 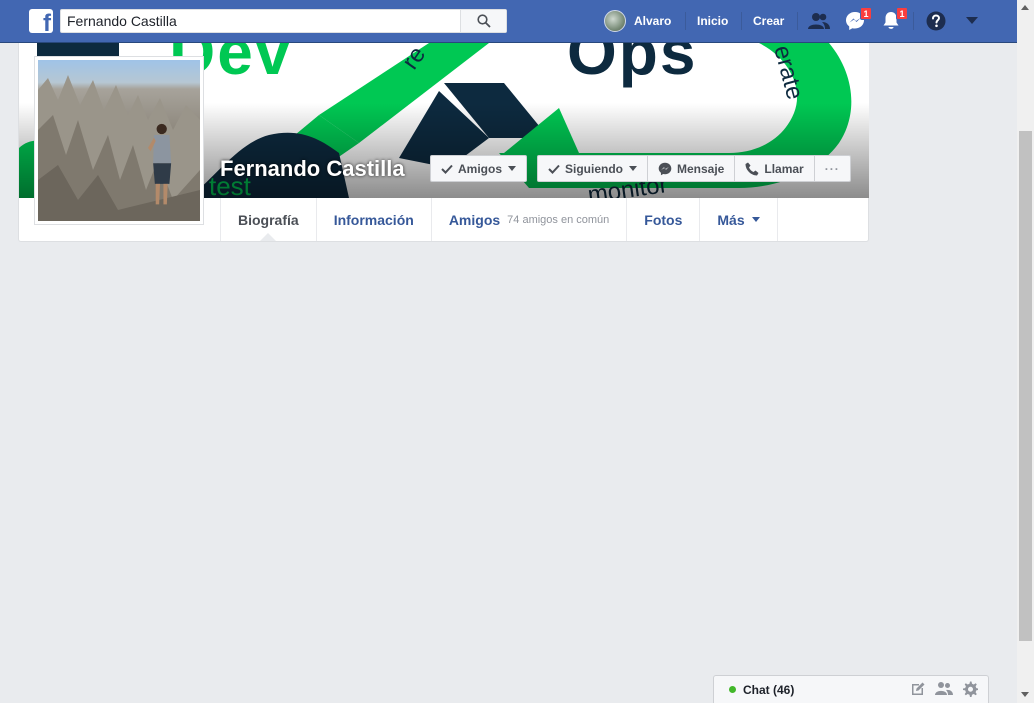 I want to click on nav-profile-link: Alvaro, so click(x=637, y=21).